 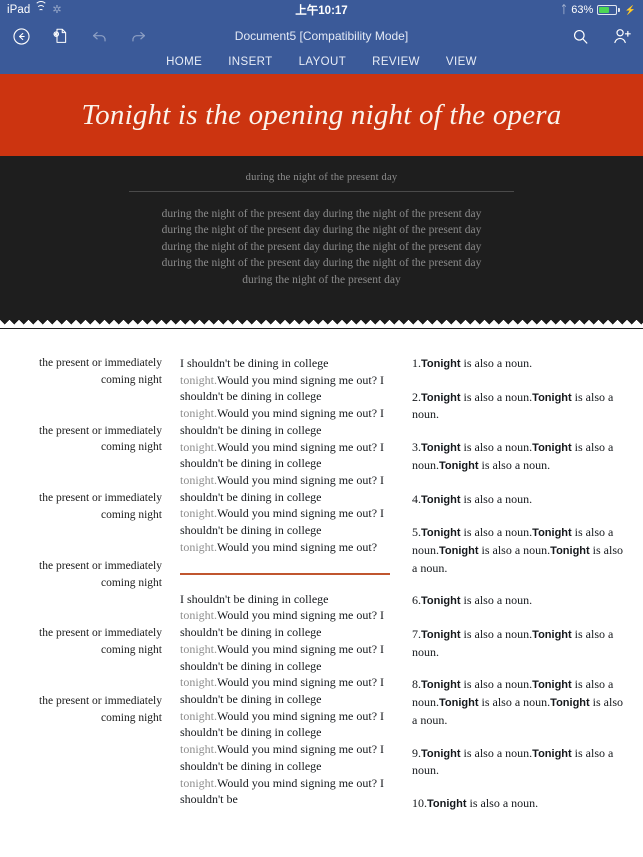 I want to click on tab-insert: INSERT, so click(x=250, y=62).